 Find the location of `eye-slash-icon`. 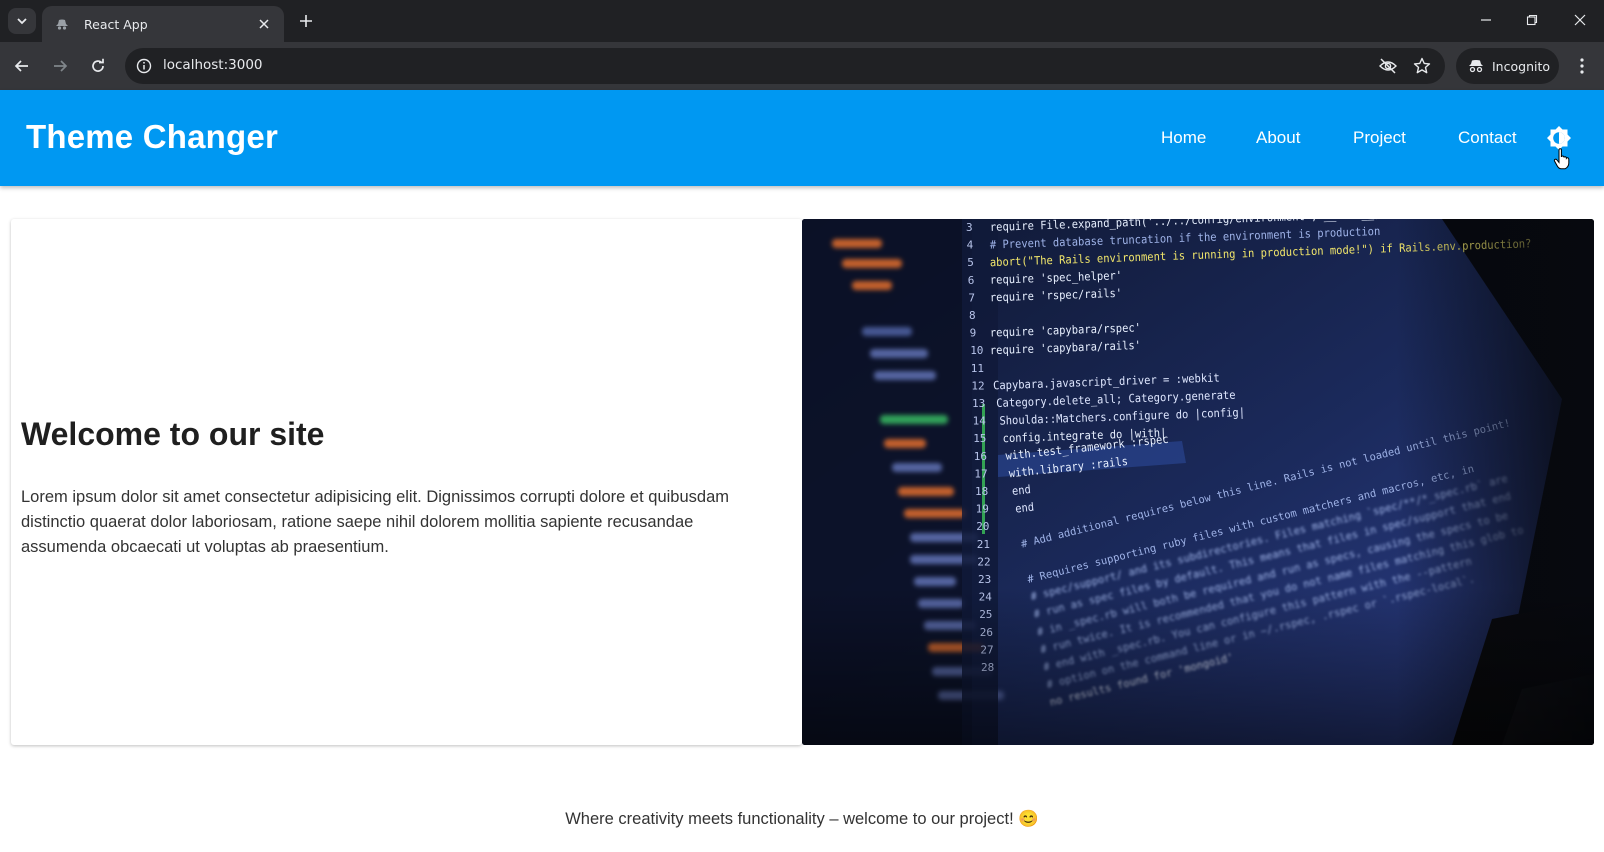

eye-slash-icon is located at coordinates (1388, 66).